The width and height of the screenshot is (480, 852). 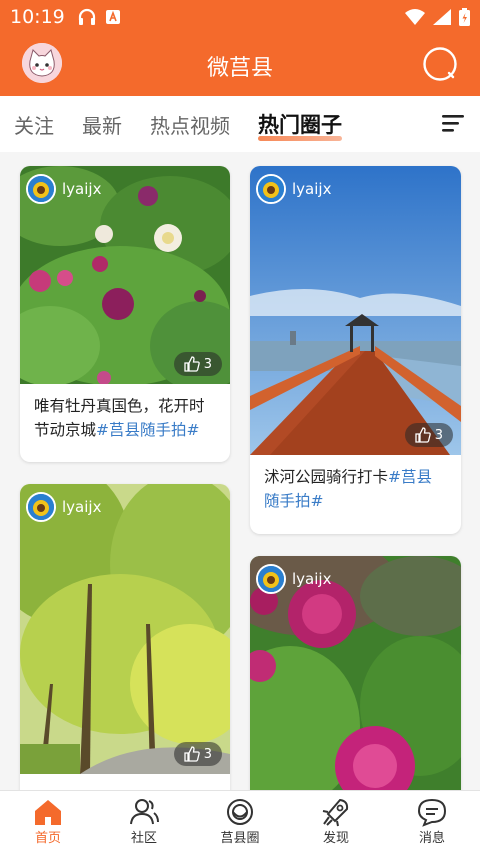 I want to click on app-header: 微莒县, so click(x=240, y=65).